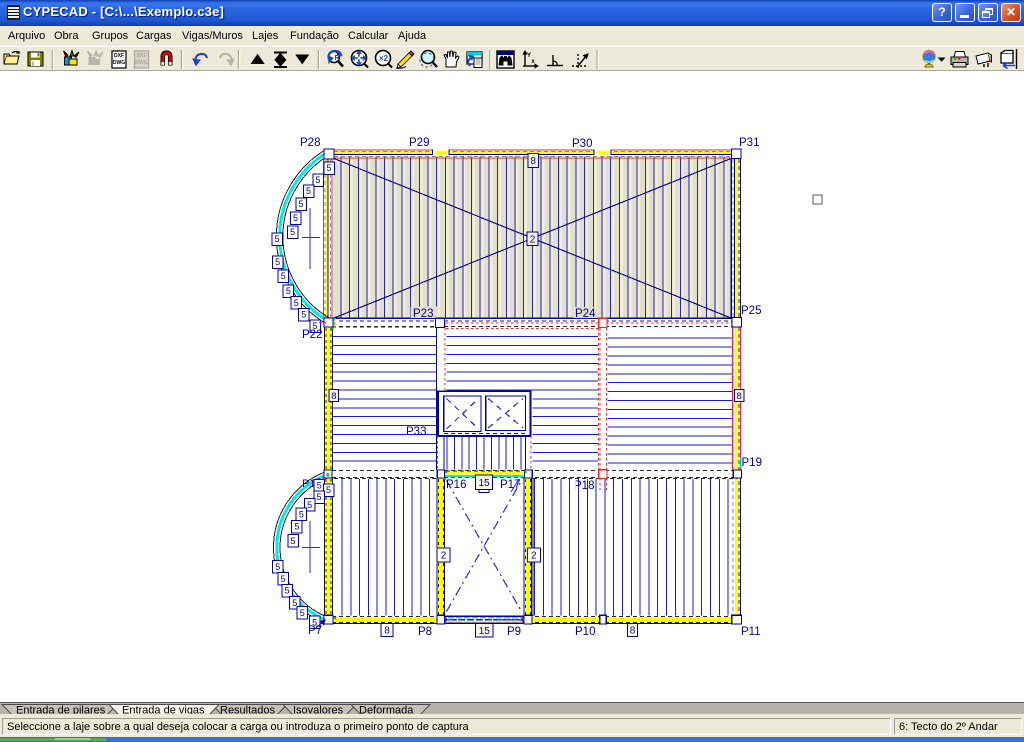 The width and height of the screenshot is (1024, 742). What do you see at coordinates (751, 311) in the screenshot?
I see `svg-text: P25` at bounding box center [751, 311].